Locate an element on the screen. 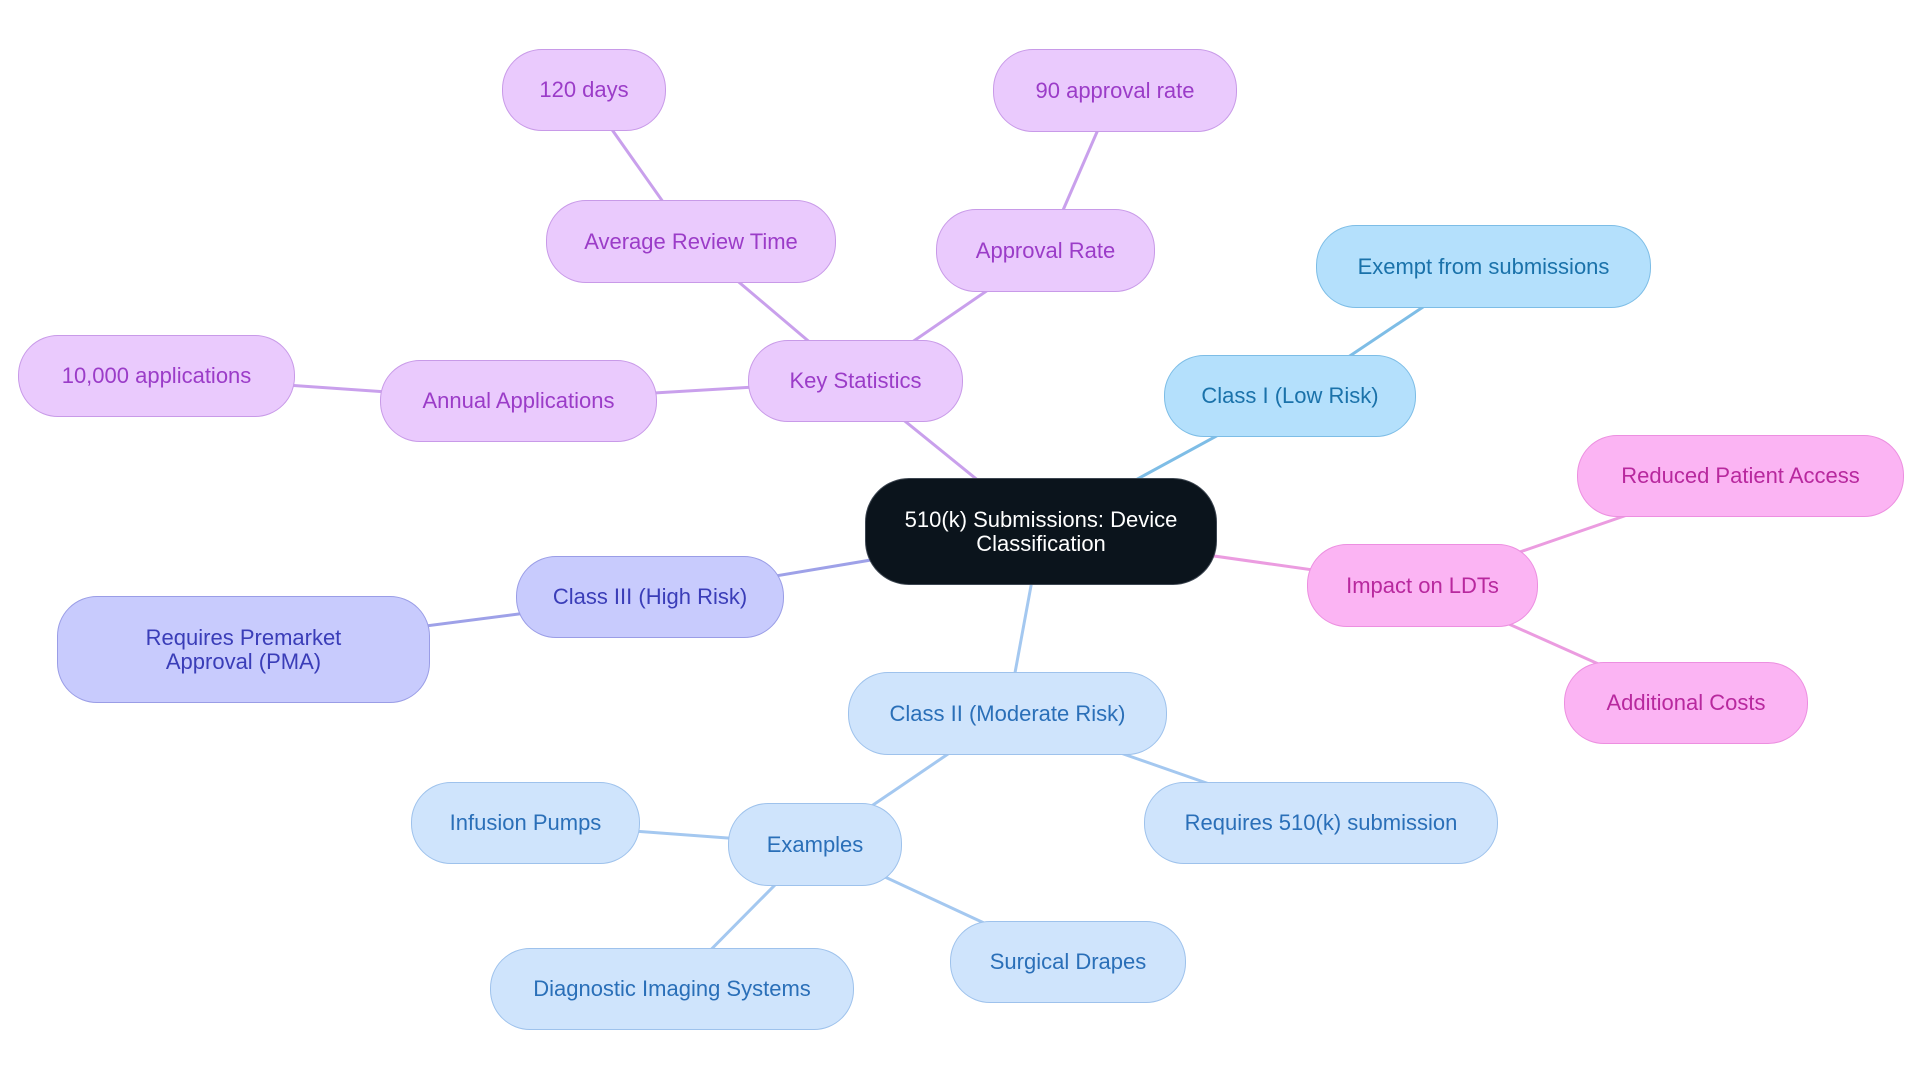 This screenshot has height=1083, width=1920. node-exempt-from-submissions: Exempt from submissions is located at coordinates (1483, 266).